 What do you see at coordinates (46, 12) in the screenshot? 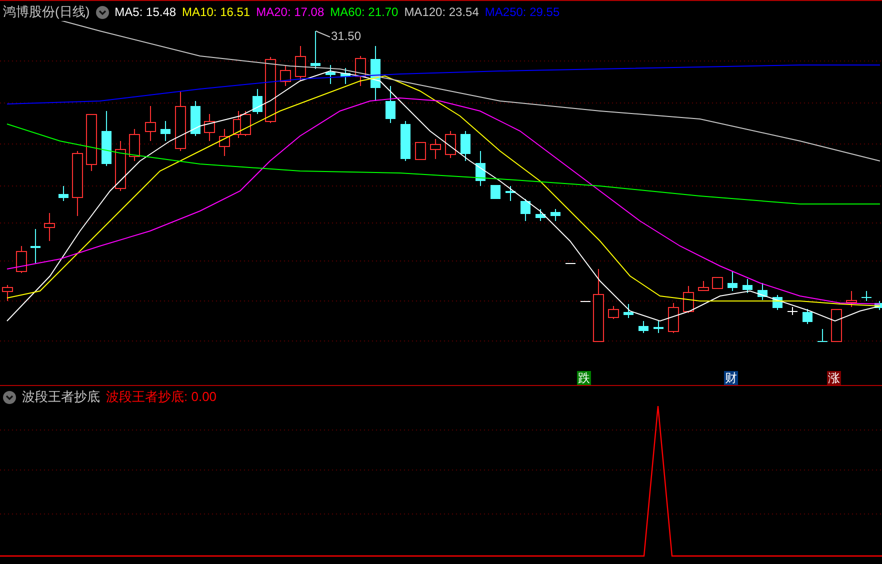
I see `chart-title: 鸿博股份(日线)` at bounding box center [46, 12].